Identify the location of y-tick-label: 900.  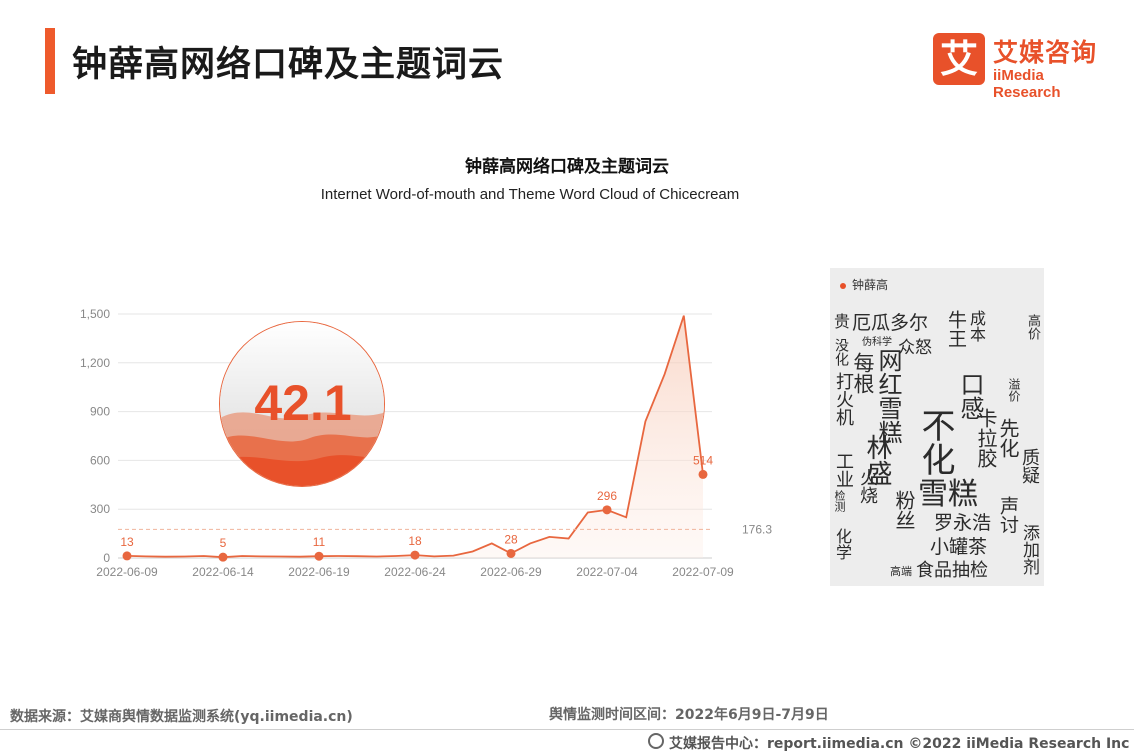
(100, 412).